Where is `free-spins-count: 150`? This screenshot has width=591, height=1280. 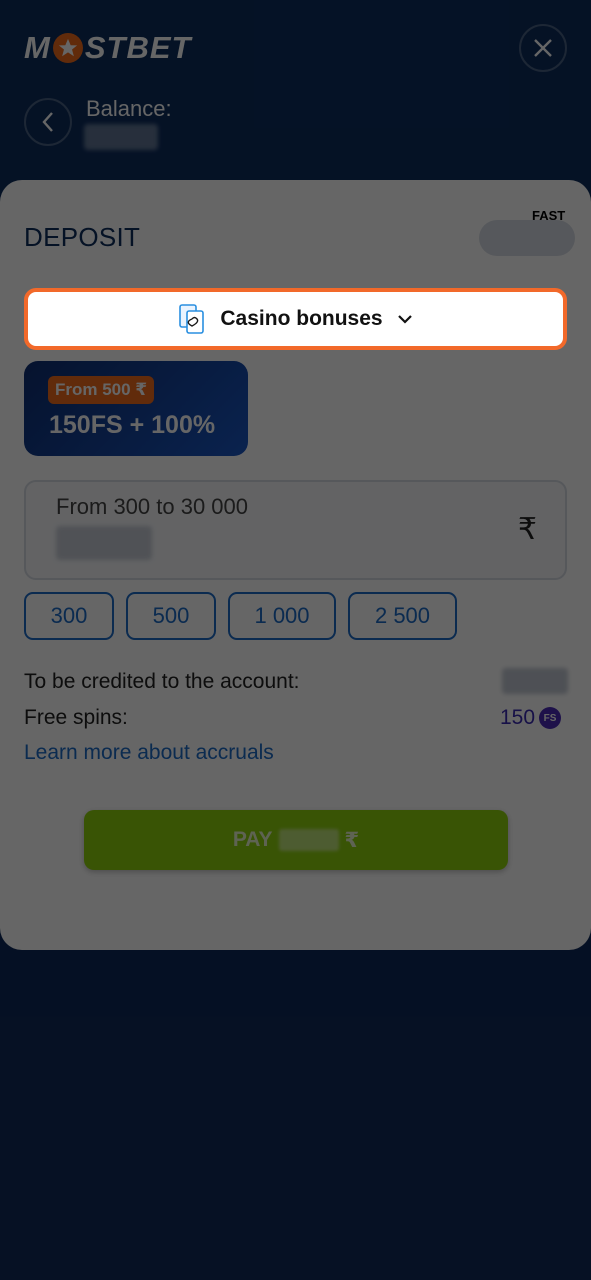
free-spins-count: 150 is located at coordinates (518, 717).